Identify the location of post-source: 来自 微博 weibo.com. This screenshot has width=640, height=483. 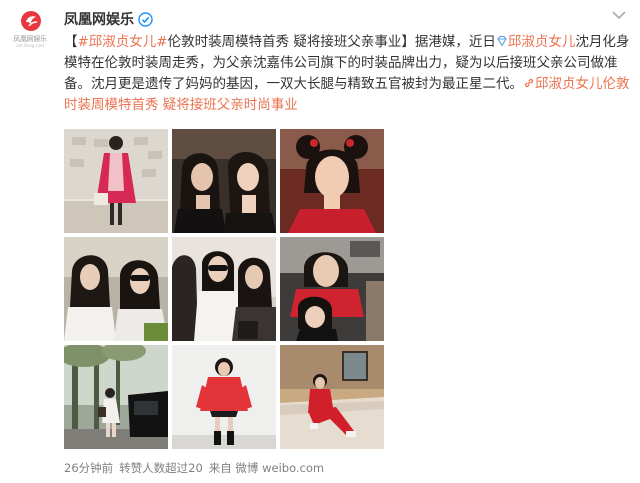
(266, 468).